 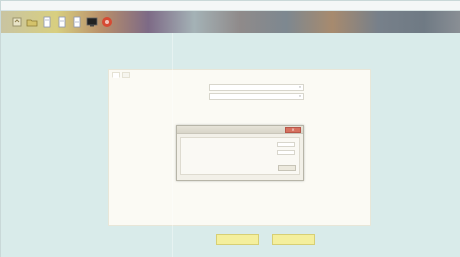 I want to click on toolbar-new-button, so click(x=47, y=22).